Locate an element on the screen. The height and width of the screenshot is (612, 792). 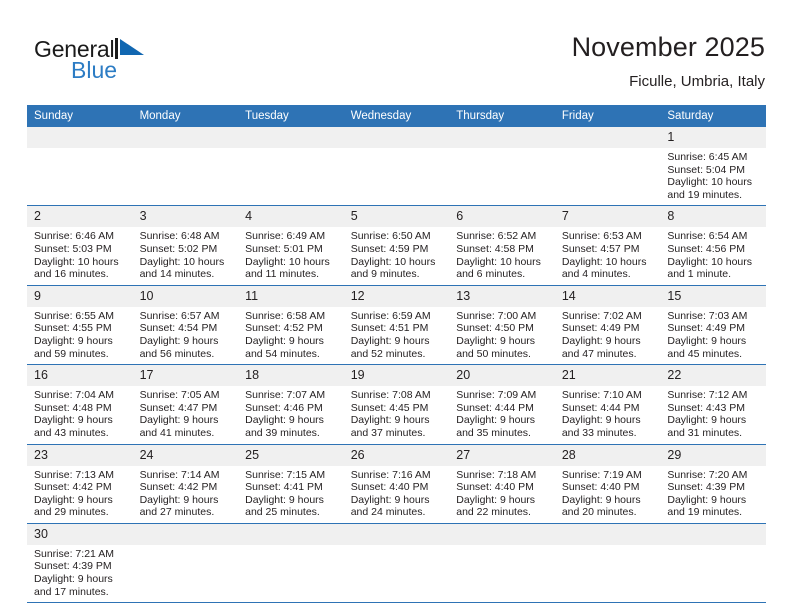
daylight-duration-line2: and 41 minutes. is located at coordinates (177, 432).